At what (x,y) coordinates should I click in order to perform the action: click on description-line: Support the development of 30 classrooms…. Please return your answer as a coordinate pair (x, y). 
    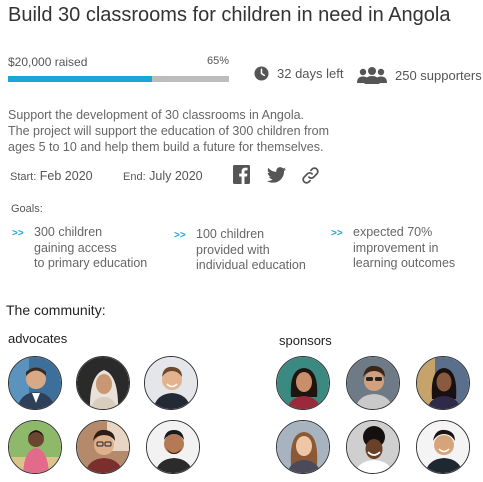
    Looking at the image, I should click on (156, 115).